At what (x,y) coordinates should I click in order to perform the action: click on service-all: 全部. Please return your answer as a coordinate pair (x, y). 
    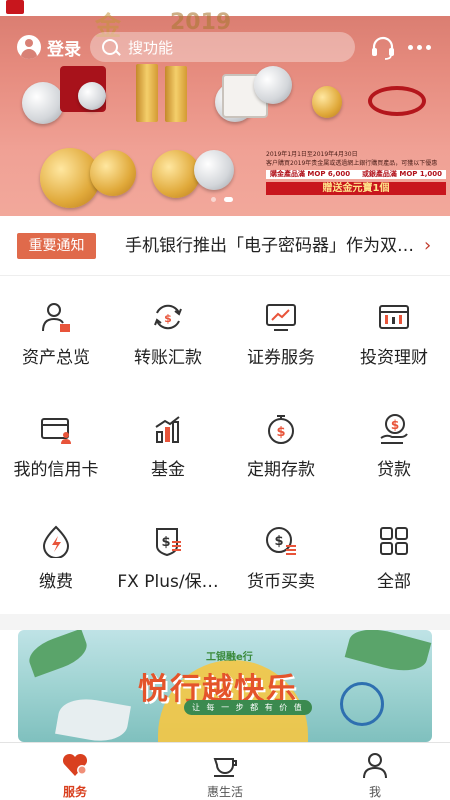
    Looking at the image, I should click on (394, 559).